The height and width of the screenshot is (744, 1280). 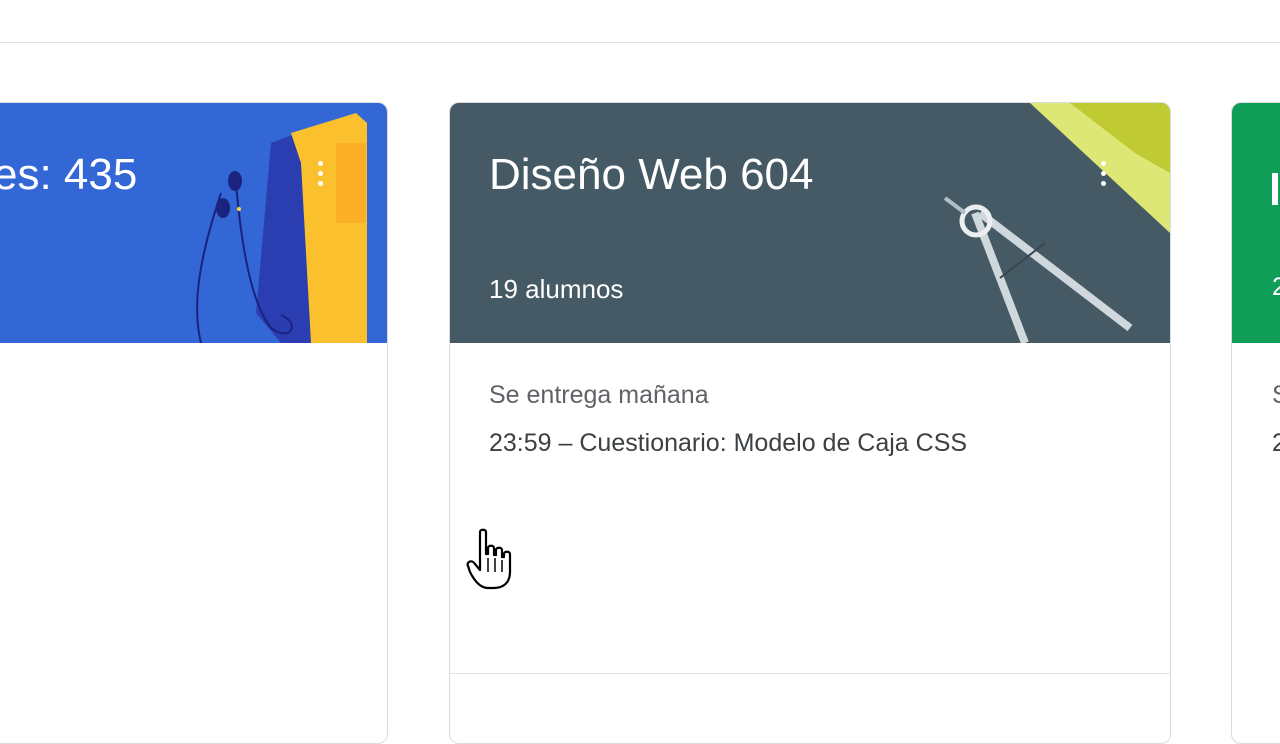 I want to click on headphones-notebook-illustration, so click(x=281, y=228).